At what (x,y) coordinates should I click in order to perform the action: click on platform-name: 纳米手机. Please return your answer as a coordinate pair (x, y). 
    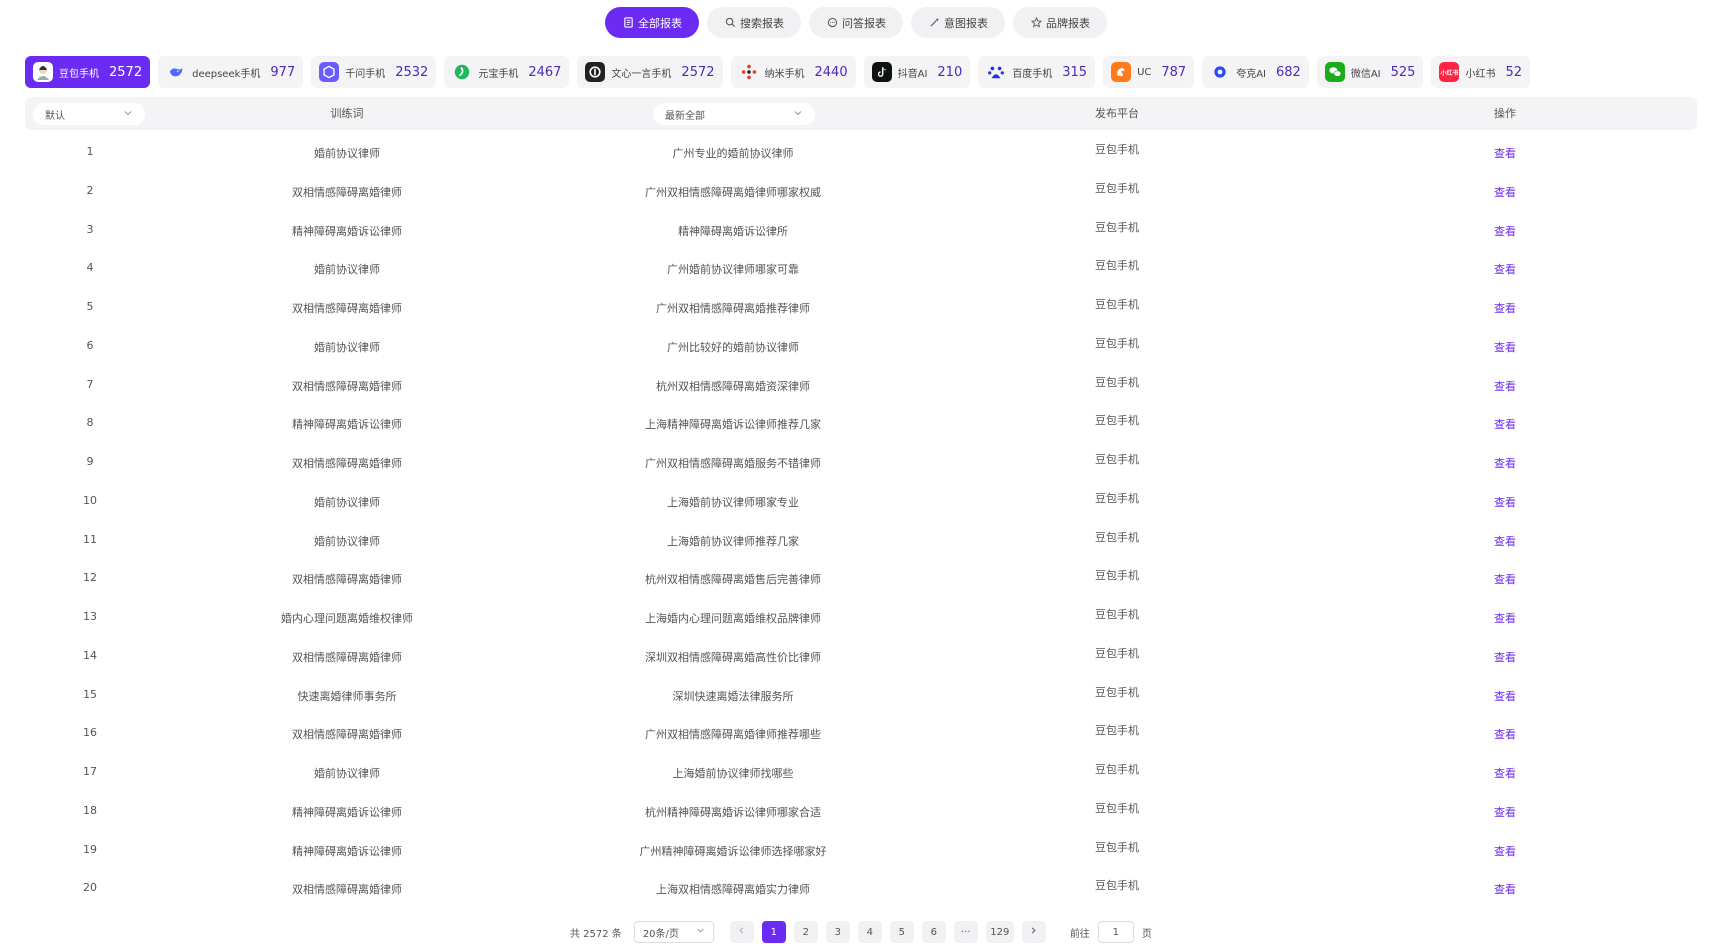
    Looking at the image, I should click on (784, 74).